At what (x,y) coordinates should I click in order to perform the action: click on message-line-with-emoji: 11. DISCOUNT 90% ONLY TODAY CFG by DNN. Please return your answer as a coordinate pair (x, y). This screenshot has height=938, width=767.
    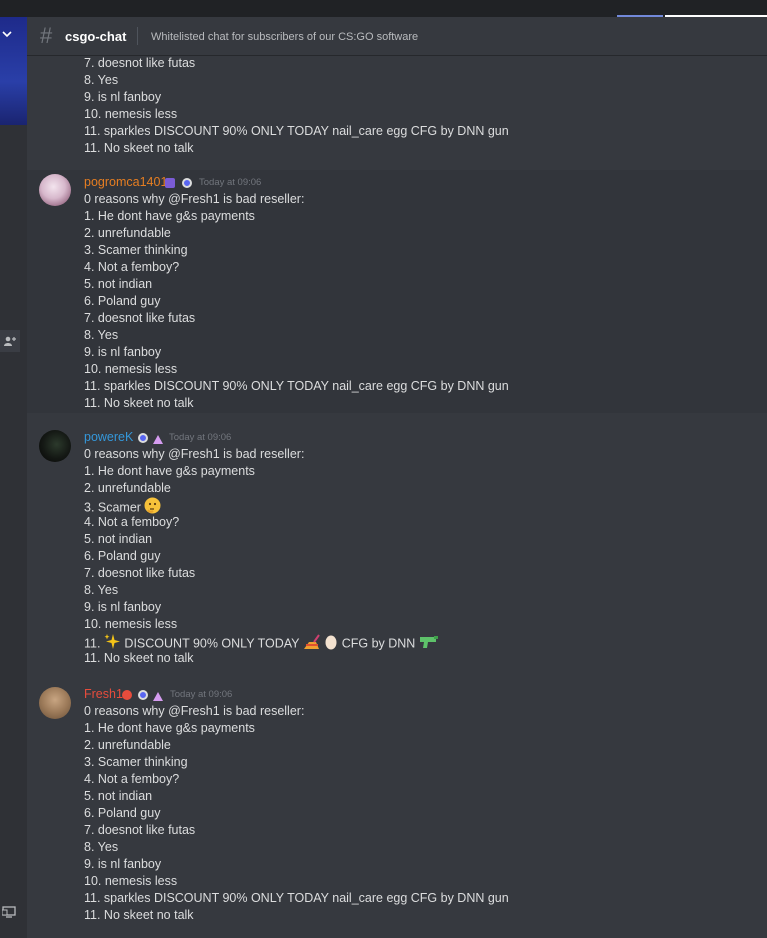
    Looking at the image, I should click on (261, 641).